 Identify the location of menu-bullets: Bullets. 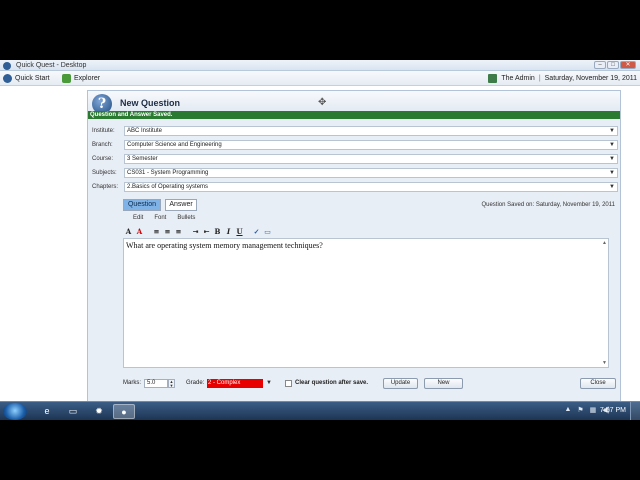
(186, 218).